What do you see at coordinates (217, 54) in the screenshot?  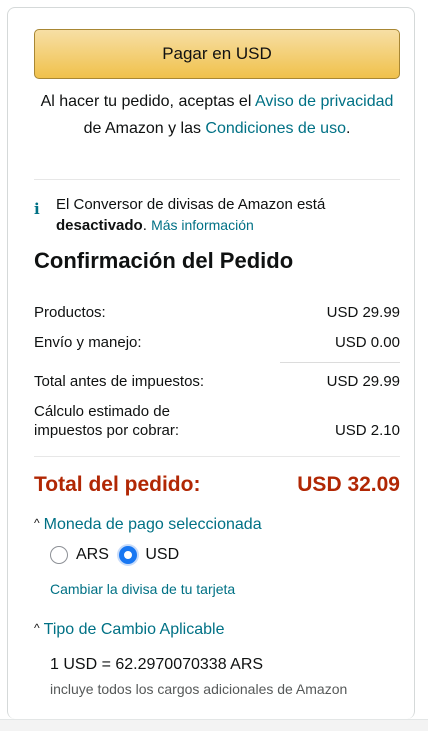 I see `pay-in-usd-button: Pagar en USD` at bounding box center [217, 54].